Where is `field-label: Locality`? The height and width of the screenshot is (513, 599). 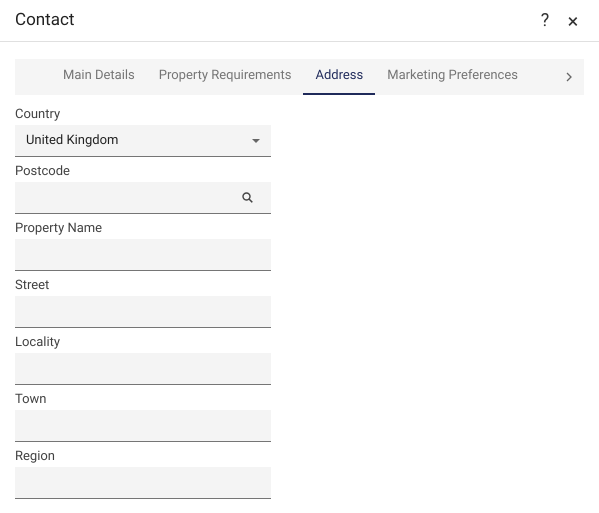 field-label: Locality is located at coordinates (38, 343).